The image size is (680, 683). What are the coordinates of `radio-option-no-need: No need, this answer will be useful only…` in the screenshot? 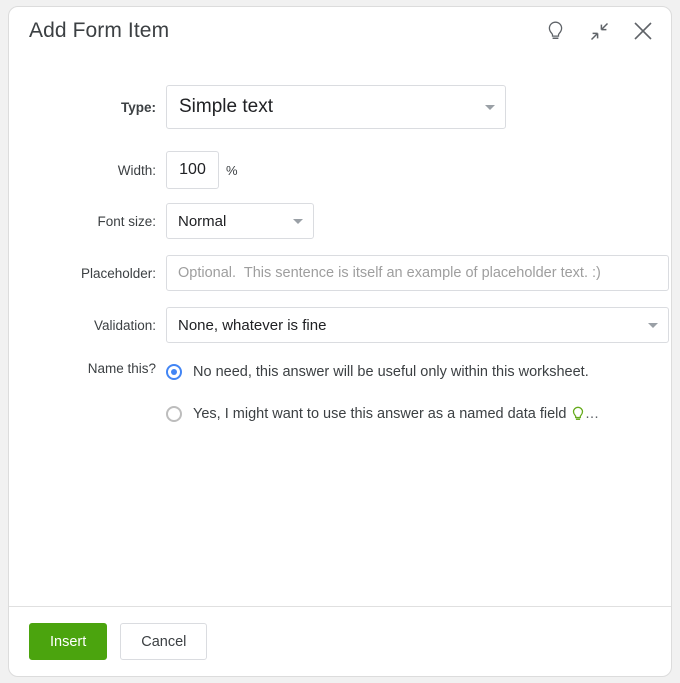 It's located at (382, 371).